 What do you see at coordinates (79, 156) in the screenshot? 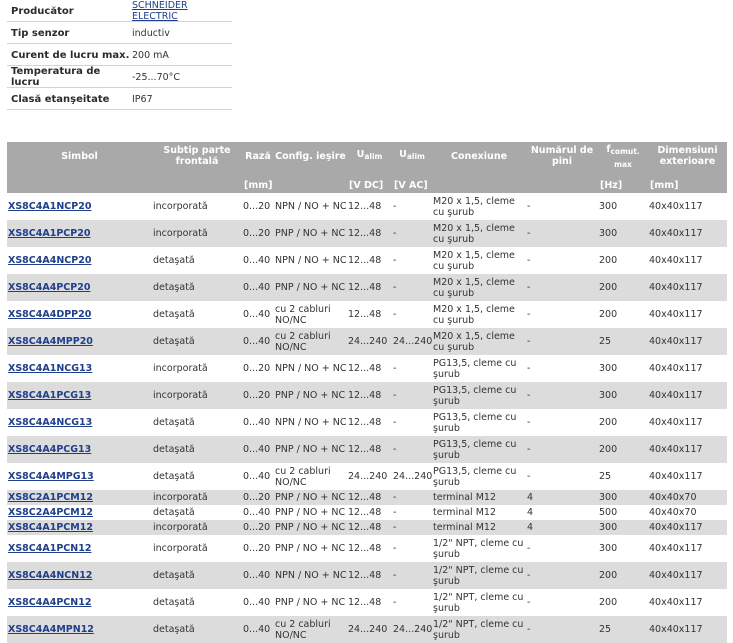
I see `header-simbol-label: Simbol` at bounding box center [79, 156].